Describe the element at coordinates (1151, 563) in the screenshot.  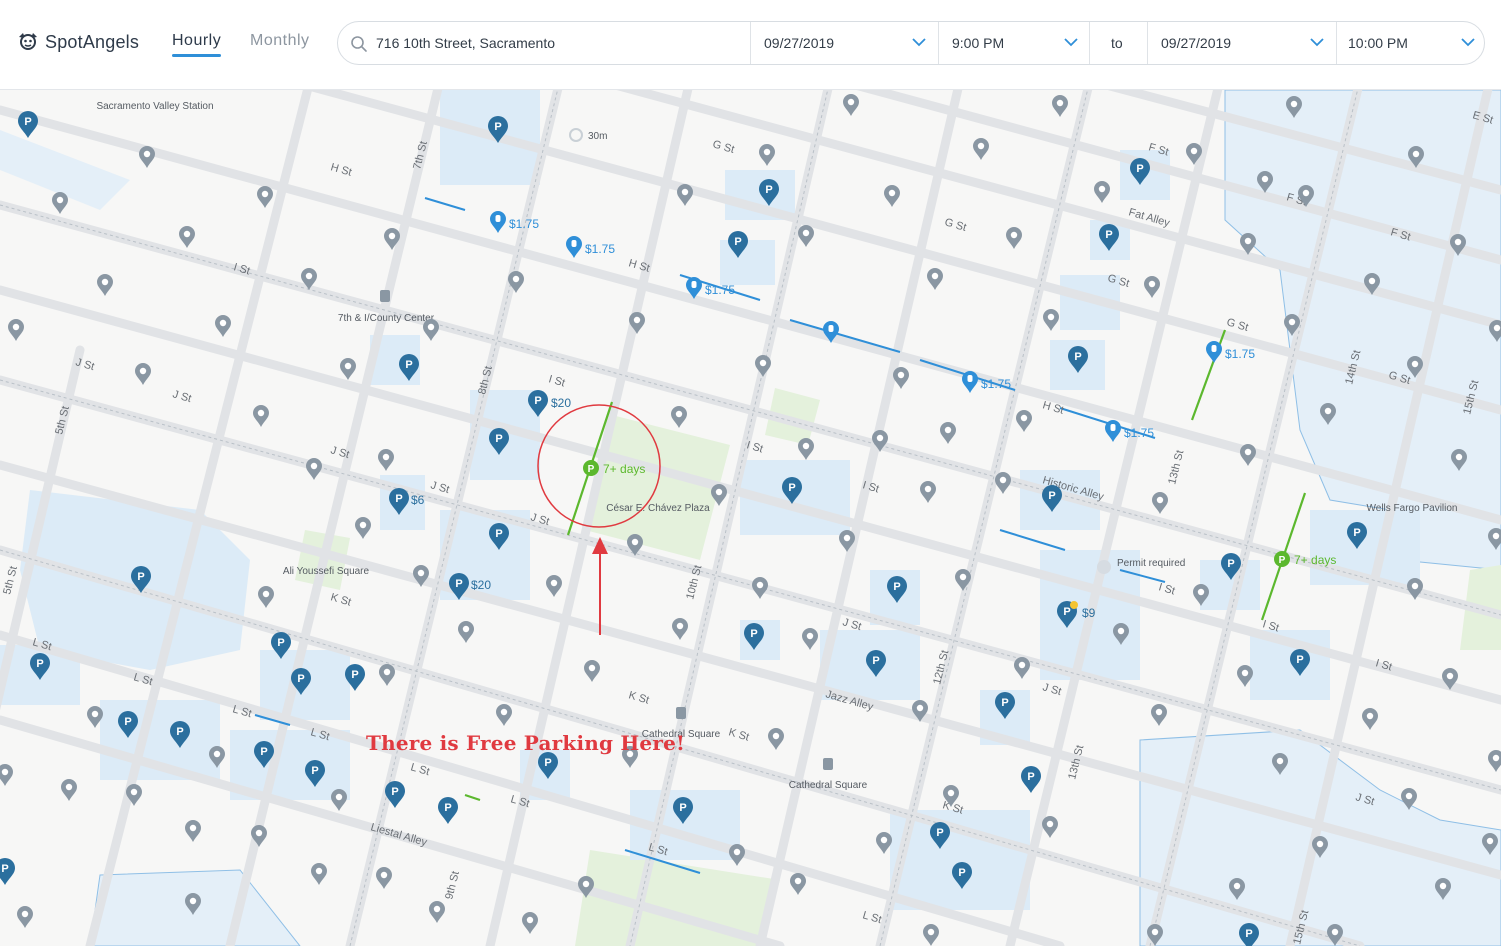
I see `permit-required-label: Permit required` at that location.